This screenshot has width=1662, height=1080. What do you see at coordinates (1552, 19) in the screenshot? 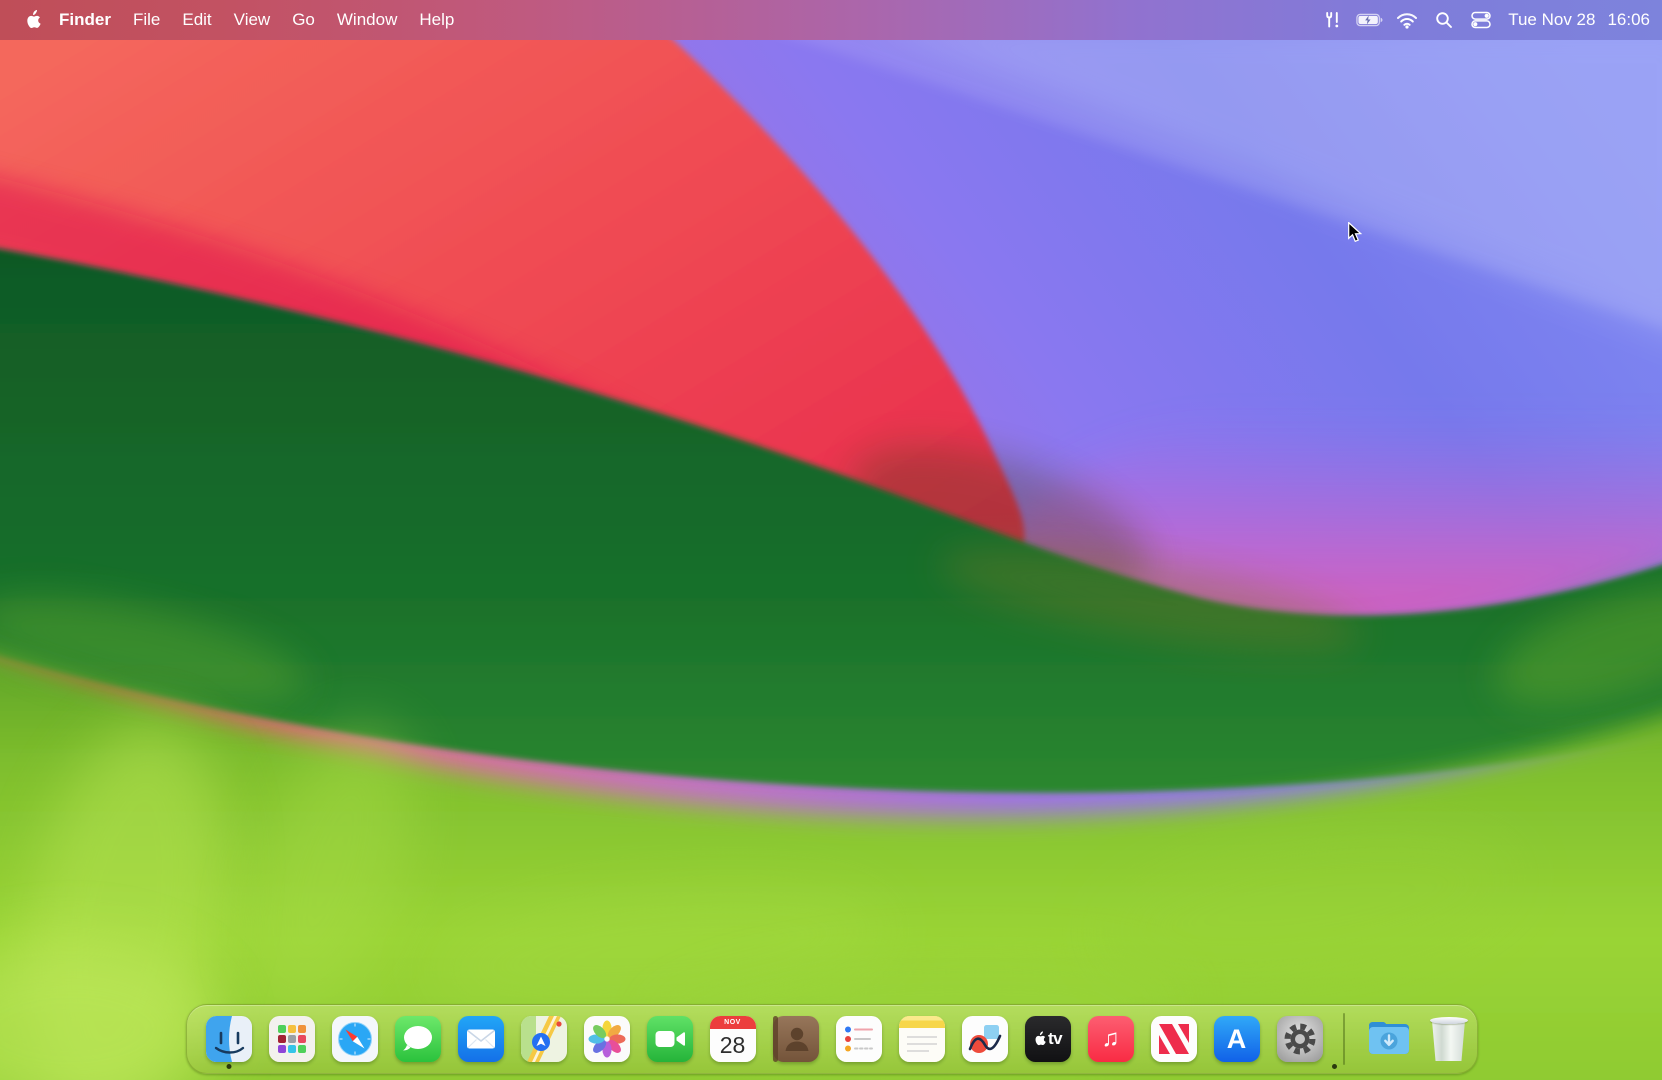
I see `clock-date: Tue Nov 28` at bounding box center [1552, 19].